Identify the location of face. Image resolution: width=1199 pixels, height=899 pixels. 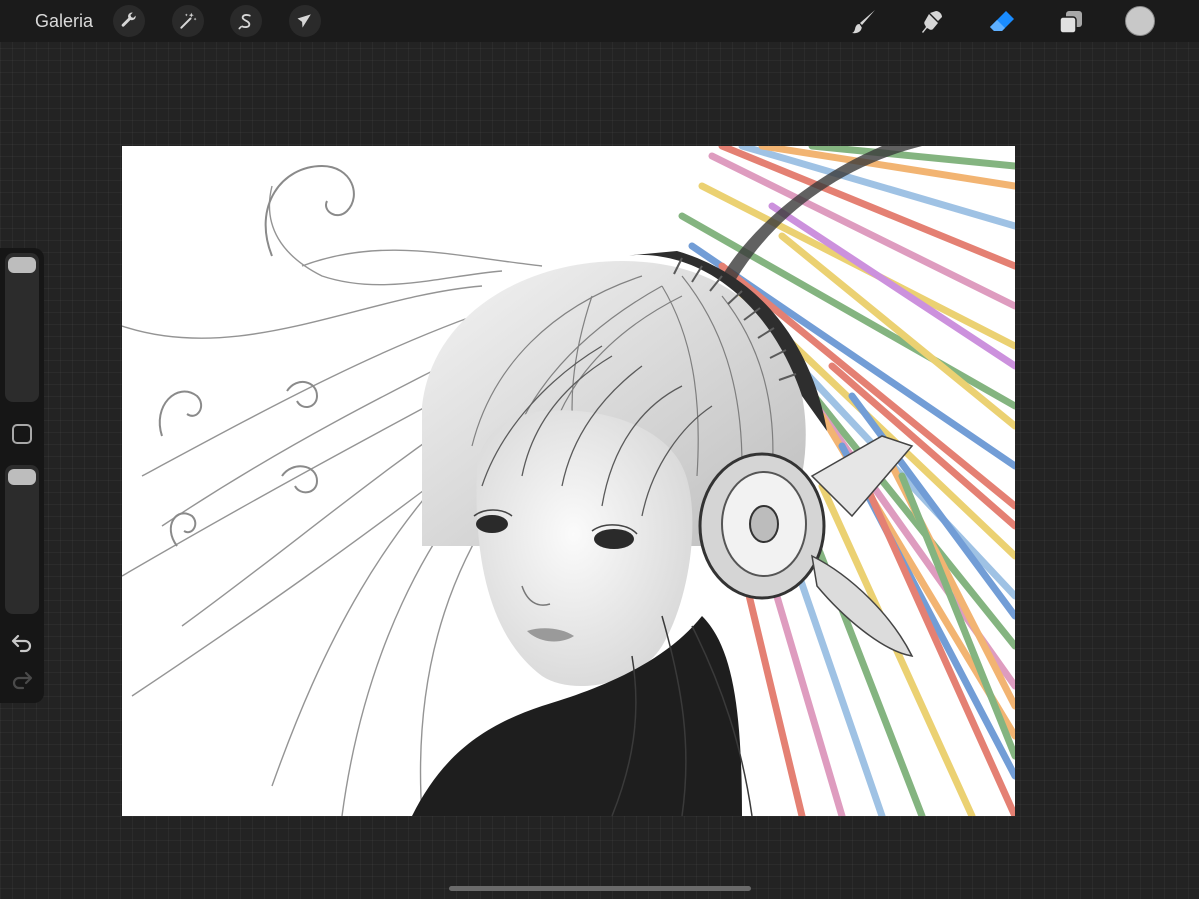
(584, 548).